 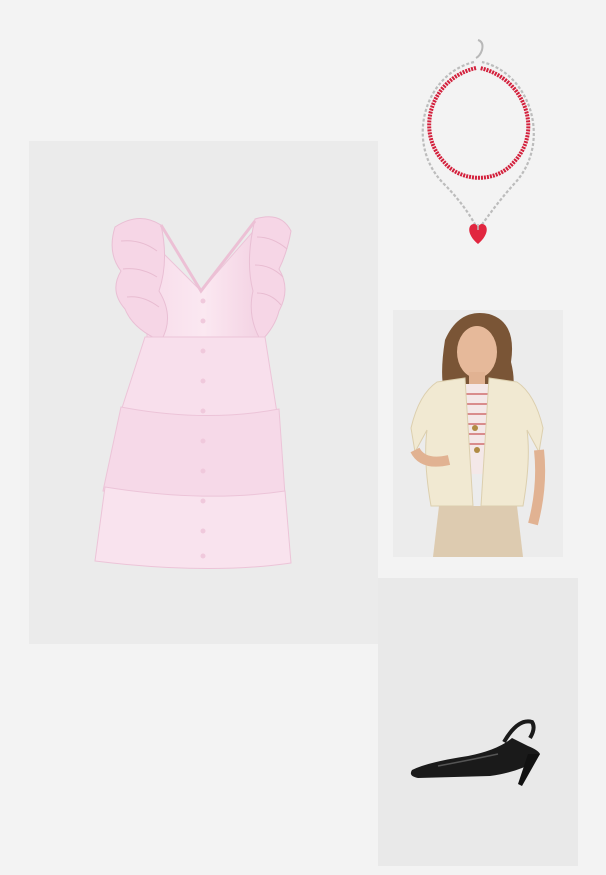 I want to click on model-cream-jacket-image, so click(x=478, y=435).